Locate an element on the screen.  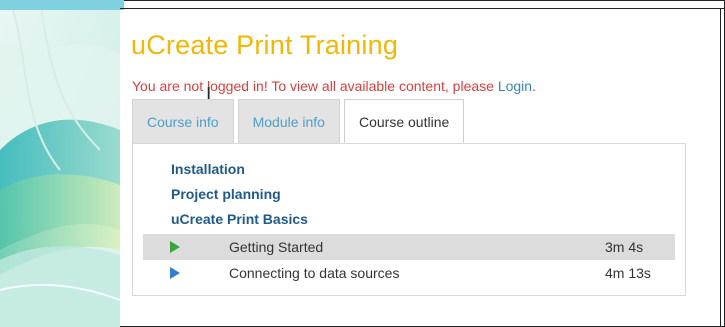
lesson-title: Getting Started is located at coordinates (276, 247).